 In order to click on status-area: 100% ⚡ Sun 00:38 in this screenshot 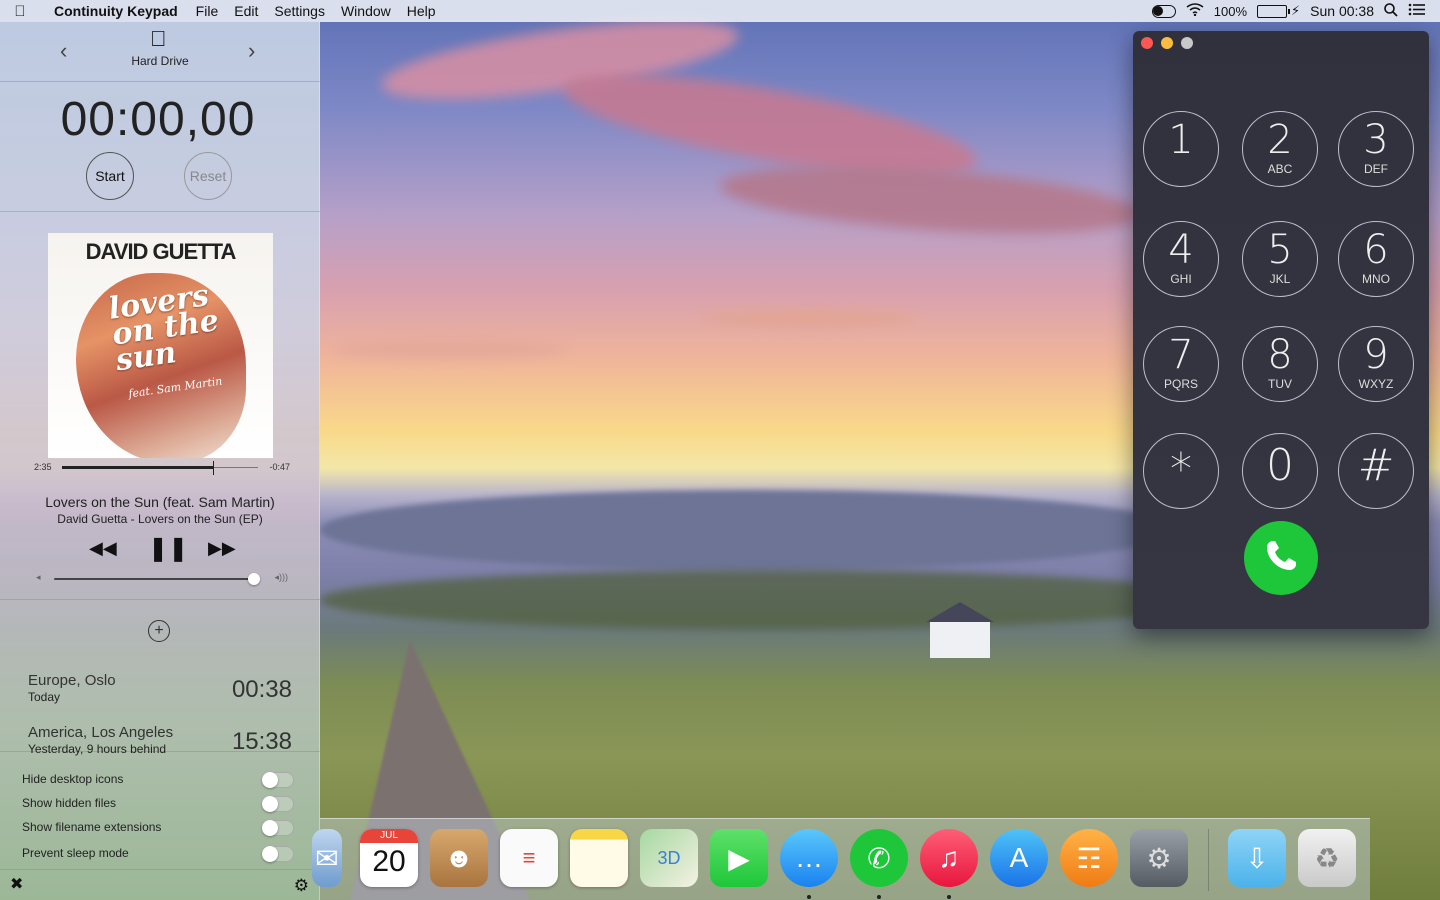, I will do `click(1295, 11)`.